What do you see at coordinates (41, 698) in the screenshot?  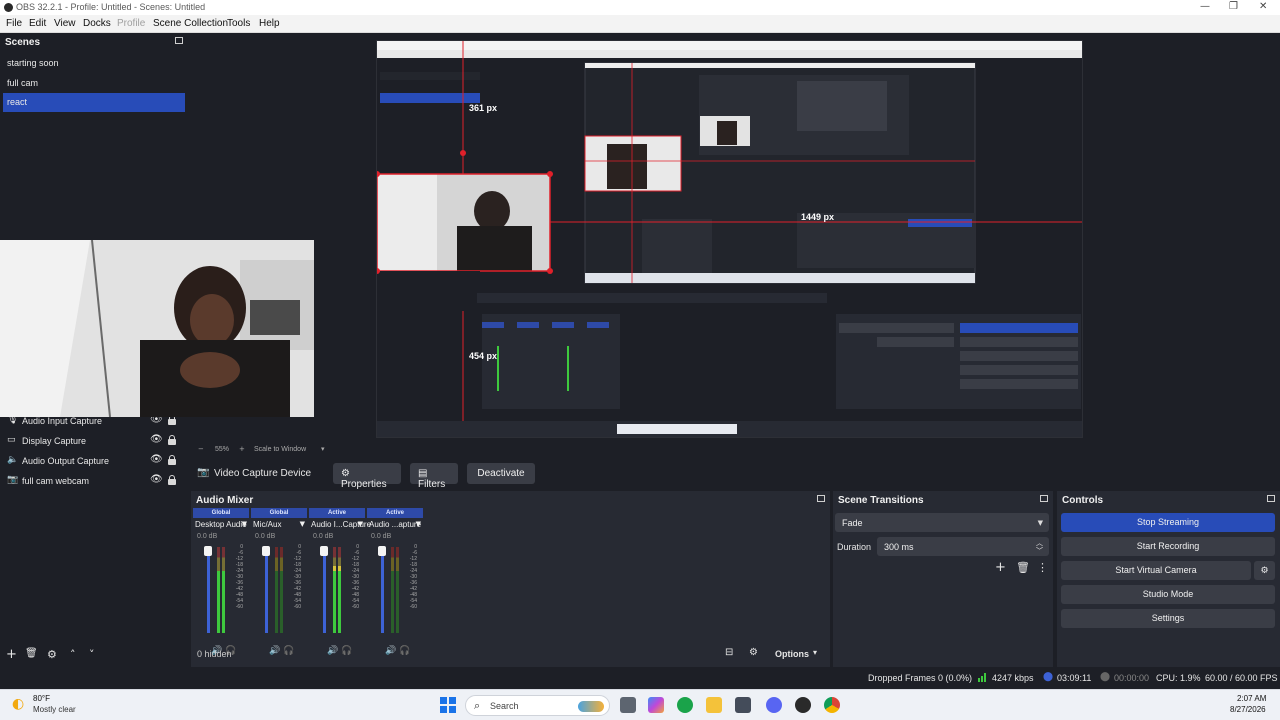 I see `weather-temp: 80°F` at bounding box center [41, 698].